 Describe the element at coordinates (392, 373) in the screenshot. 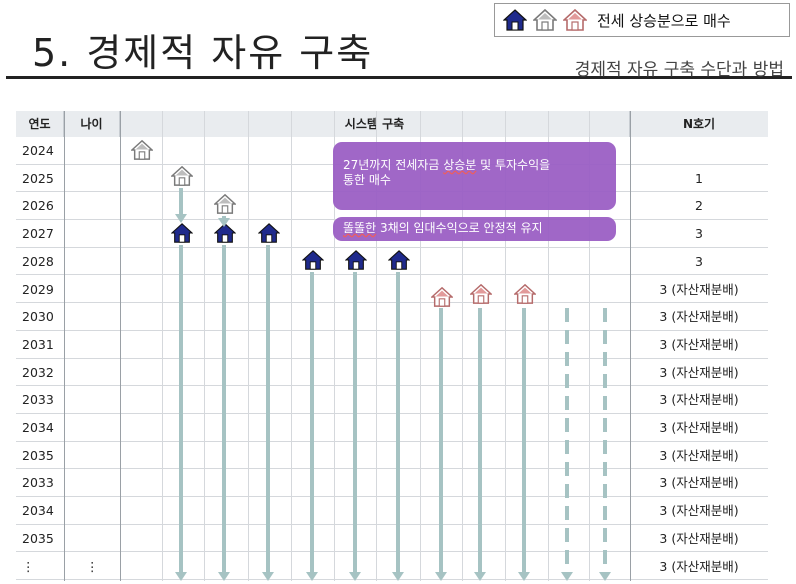

I see `table-row: 2032 3 (자산재분배)` at that location.